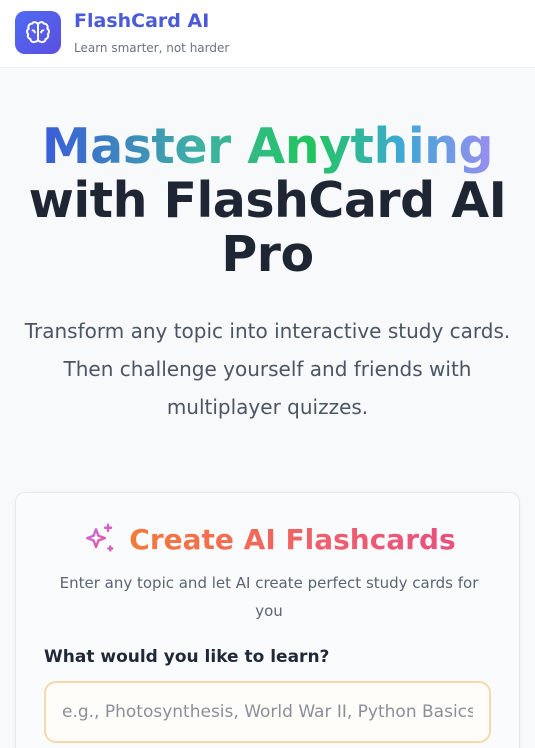  What do you see at coordinates (292, 539) in the screenshot?
I see `card-title: Create AI Flashcards` at bounding box center [292, 539].